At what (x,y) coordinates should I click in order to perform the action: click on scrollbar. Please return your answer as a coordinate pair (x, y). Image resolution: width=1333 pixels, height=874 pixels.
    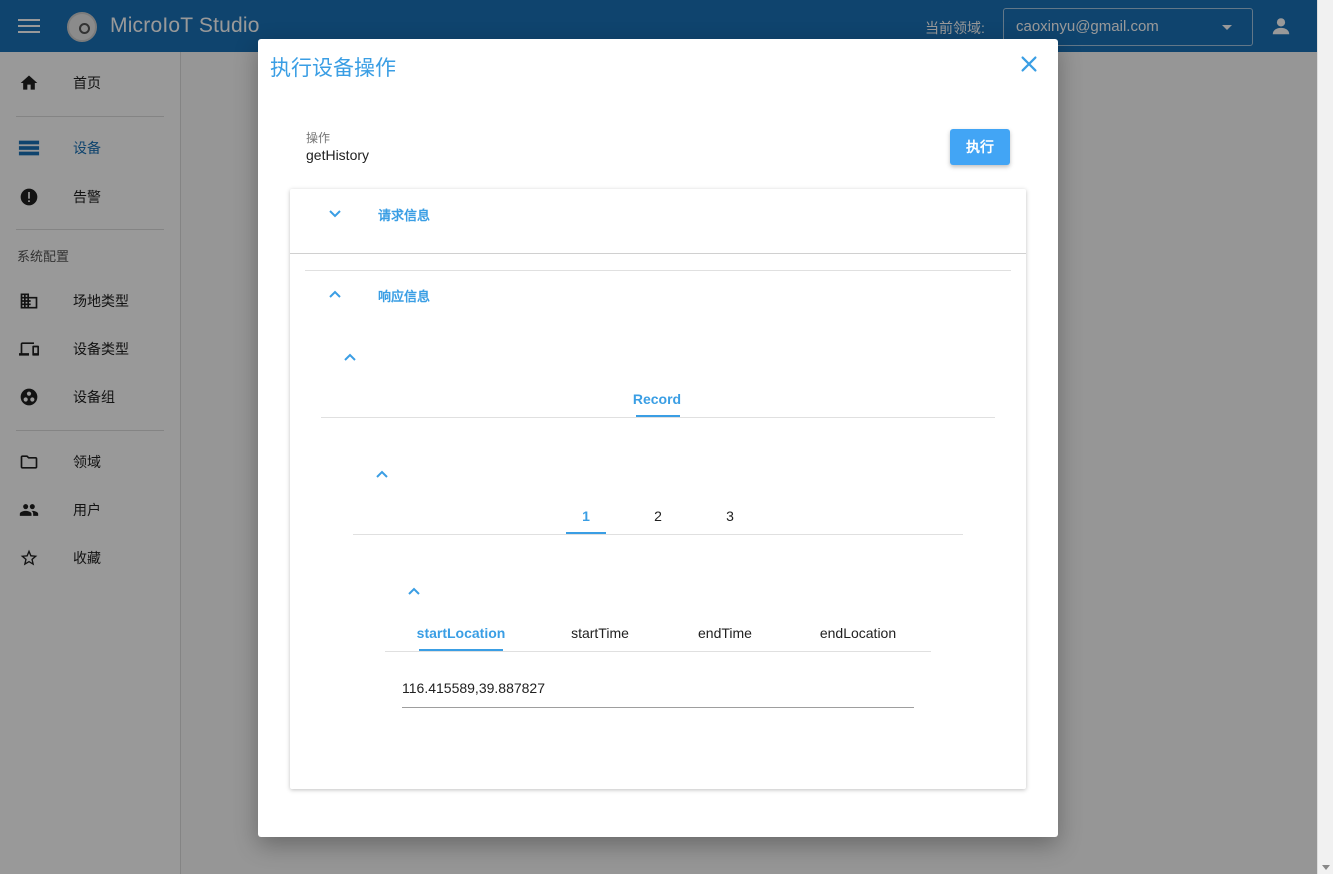
    Looking at the image, I should click on (1325, 437).